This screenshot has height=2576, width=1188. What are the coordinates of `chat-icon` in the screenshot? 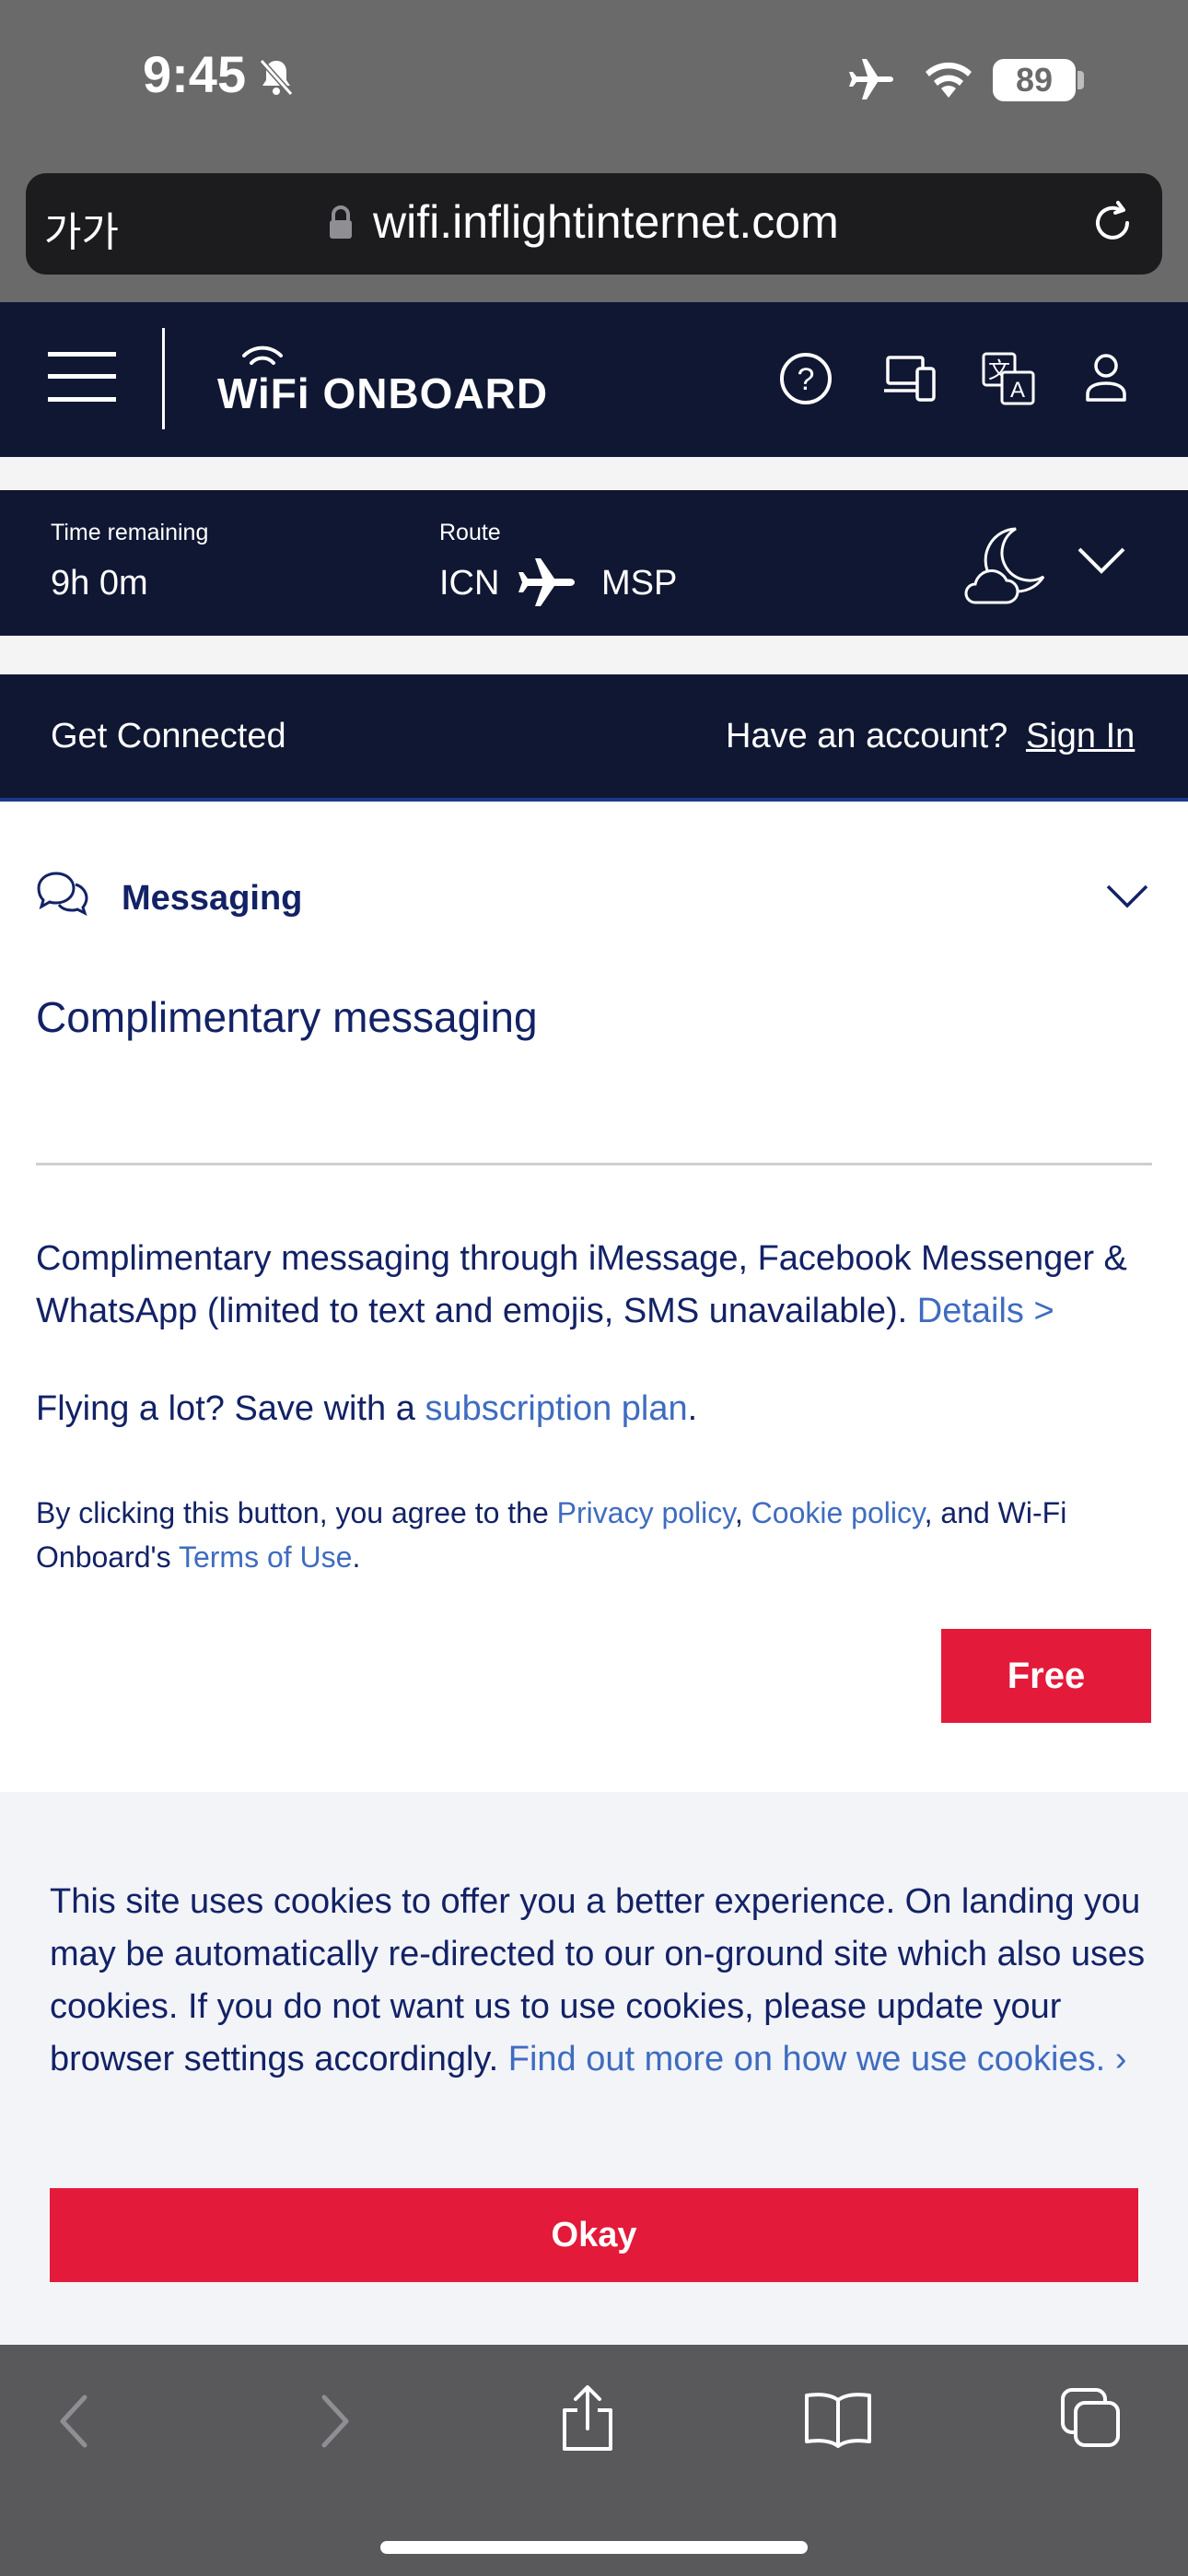 It's located at (63, 894).